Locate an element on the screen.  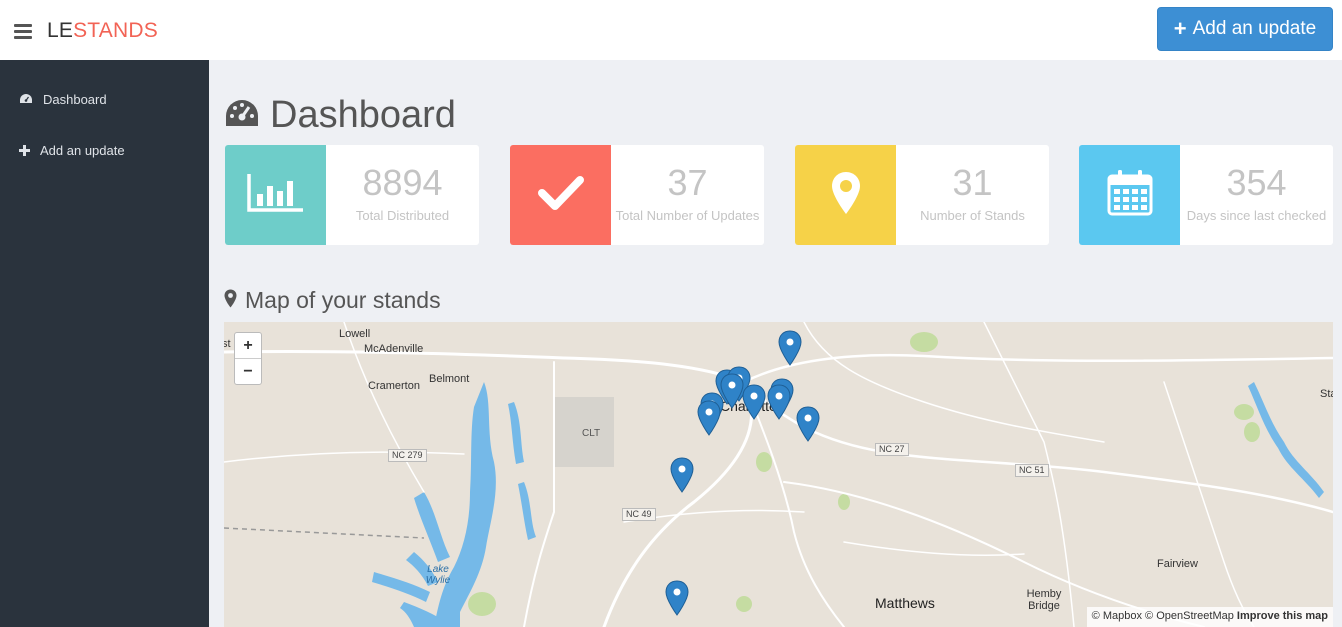
zoom-out-button: − is located at coordinates (248, 371).